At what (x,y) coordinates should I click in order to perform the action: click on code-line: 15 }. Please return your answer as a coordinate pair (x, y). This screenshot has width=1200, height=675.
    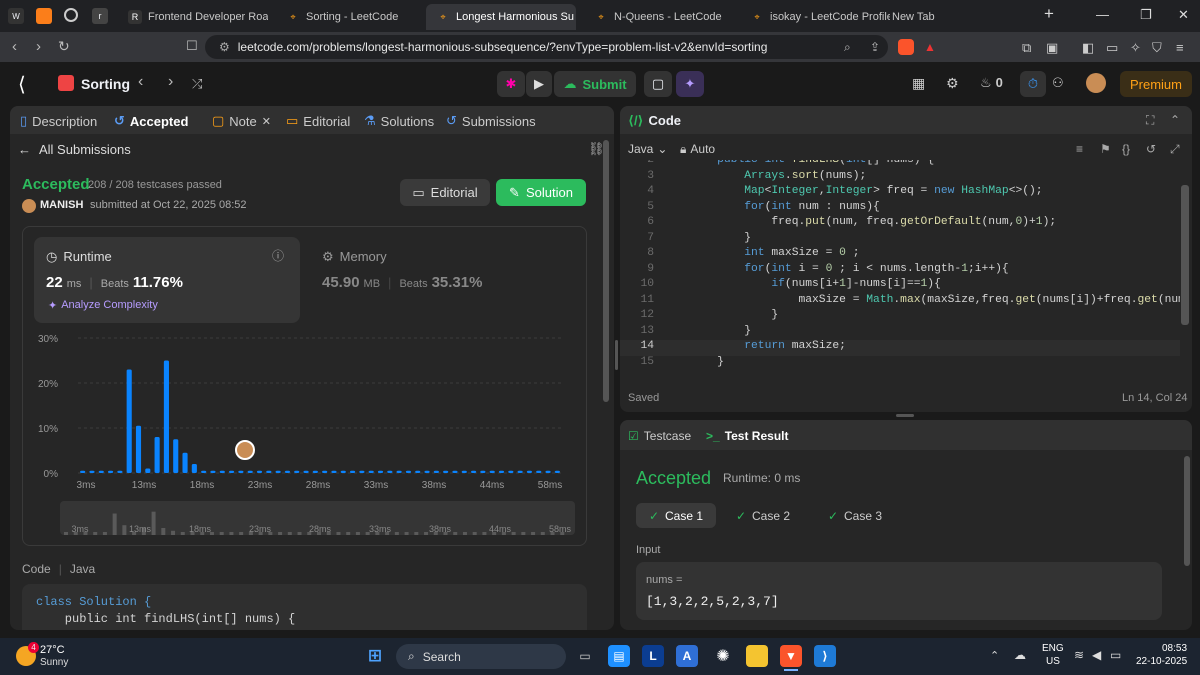
    Looking at the image, I should click on (900, 364).